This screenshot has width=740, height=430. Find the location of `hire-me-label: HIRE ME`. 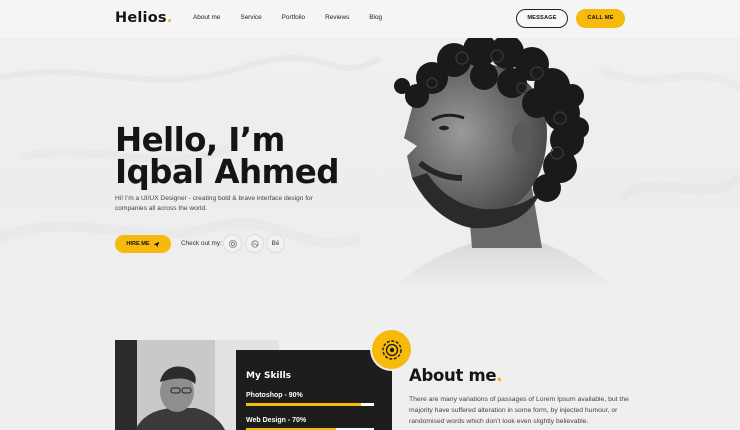

hire-me-label: HIRE ME is located at coordinates (138, 244).